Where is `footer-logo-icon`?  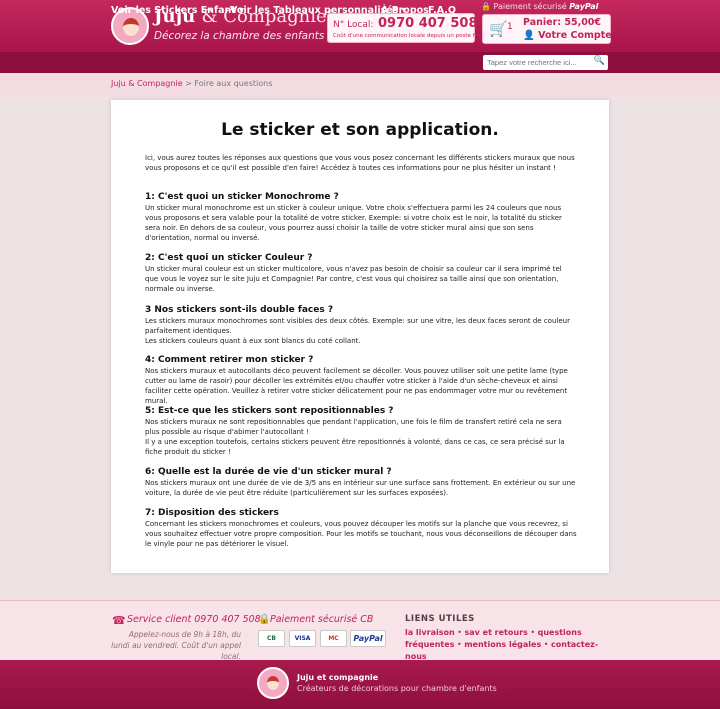 footer-logo-icon is located at coordinates (273, 683).